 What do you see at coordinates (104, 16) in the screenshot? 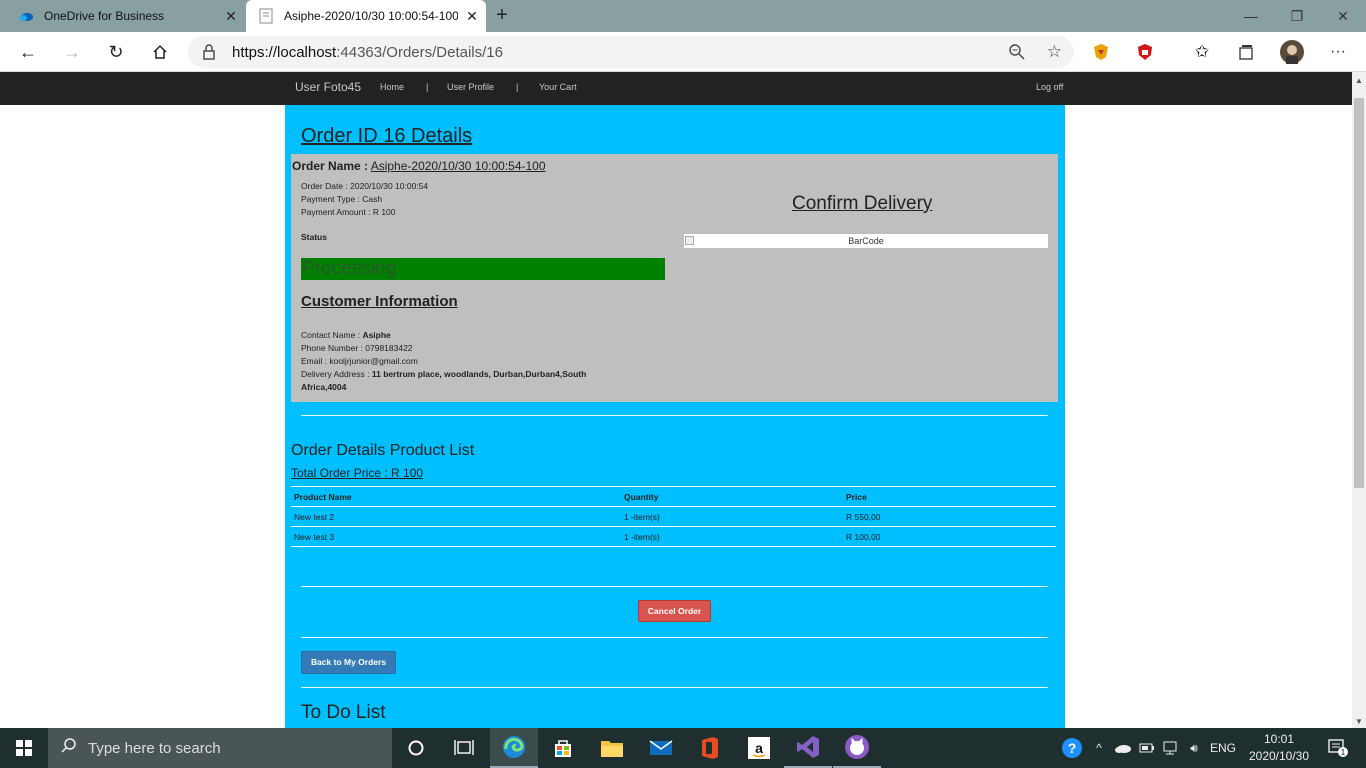
I see `tab-title: OneDrive for Business` at bounding box center [104, 16].